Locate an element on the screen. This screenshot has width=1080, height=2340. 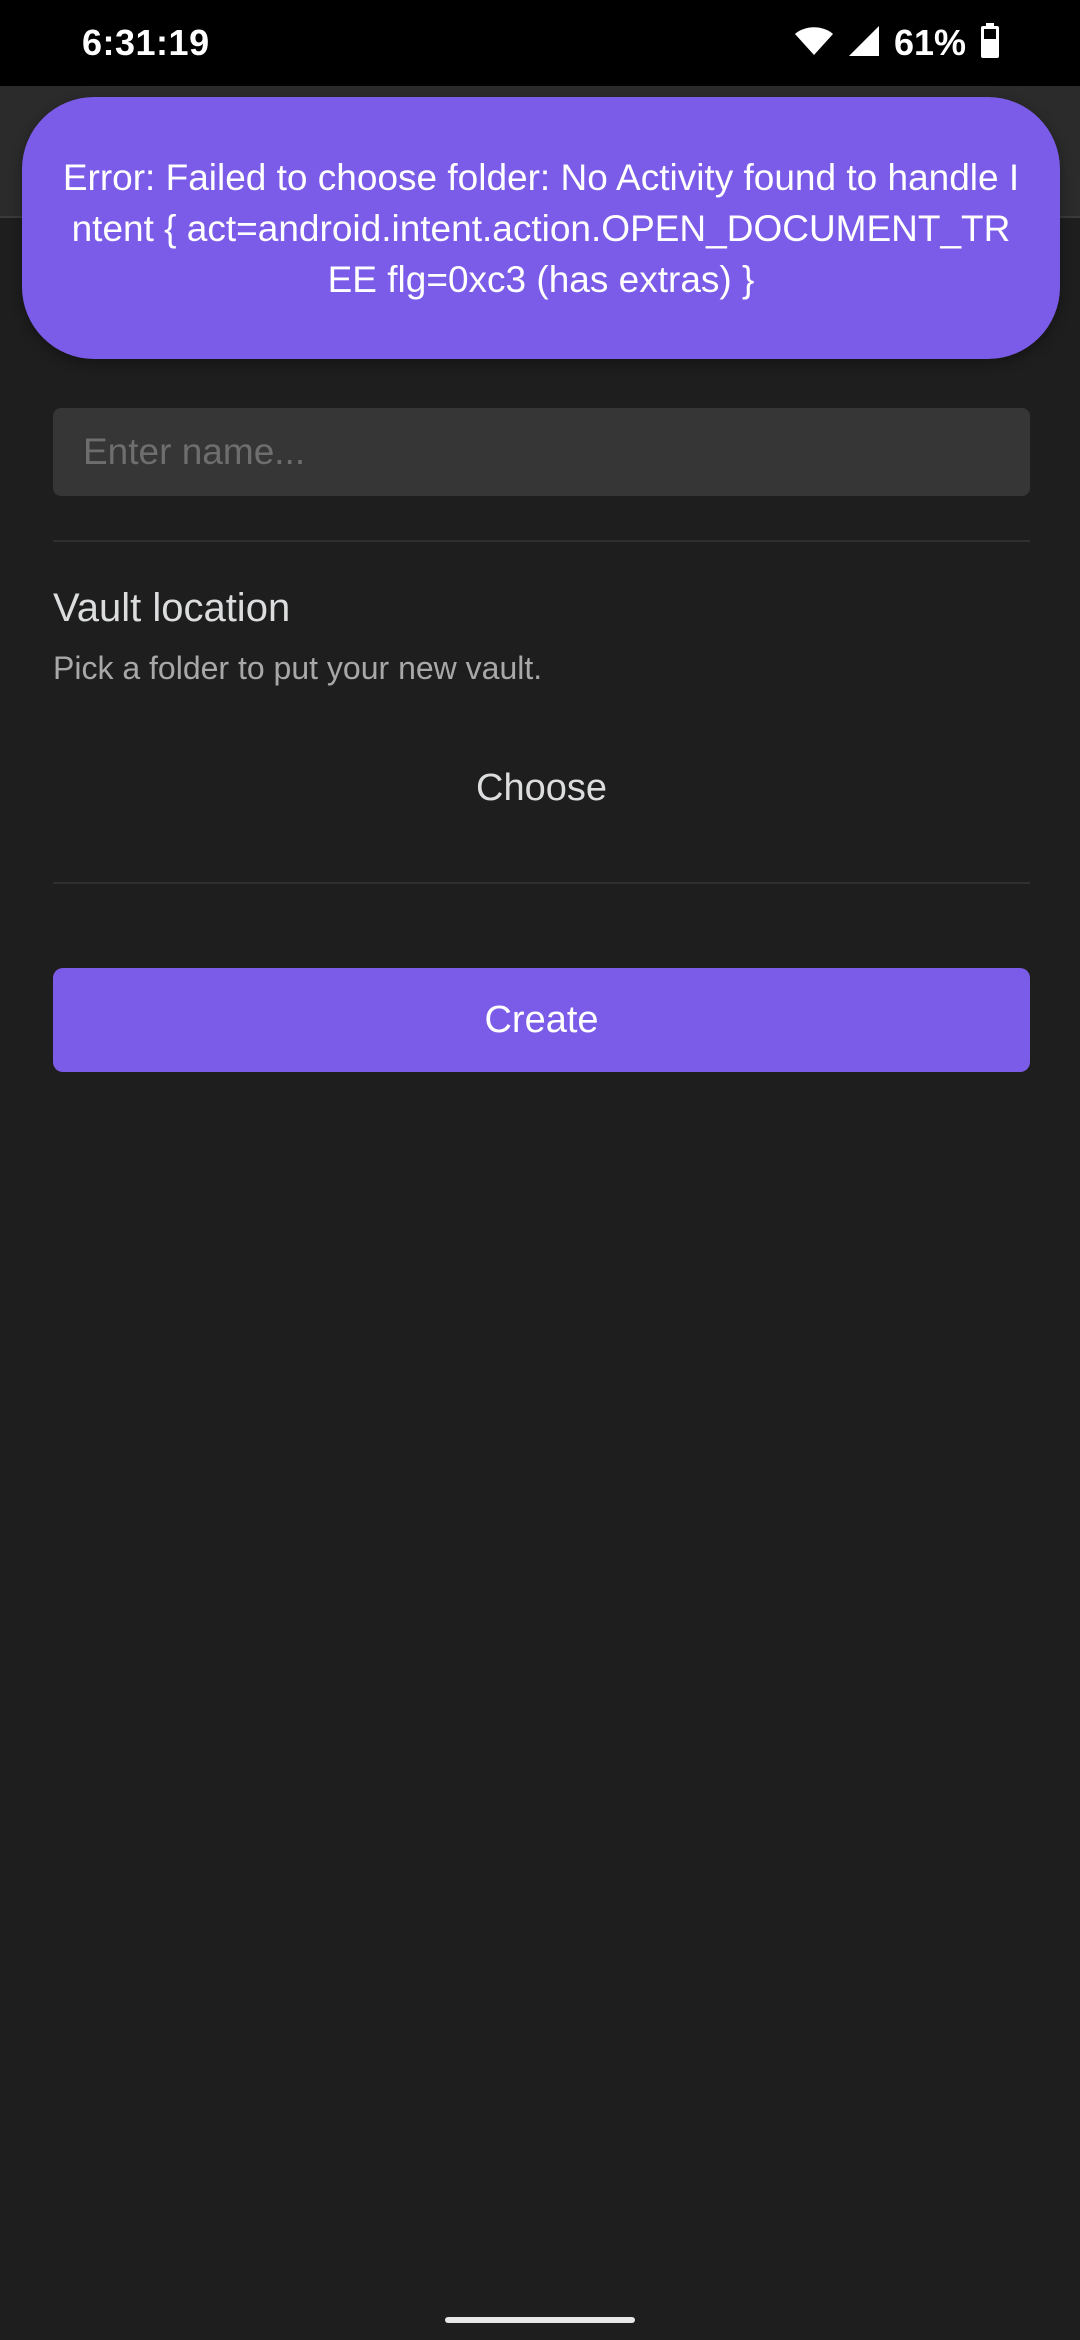
cell-signal-icon is located at coordinates (864, 43).